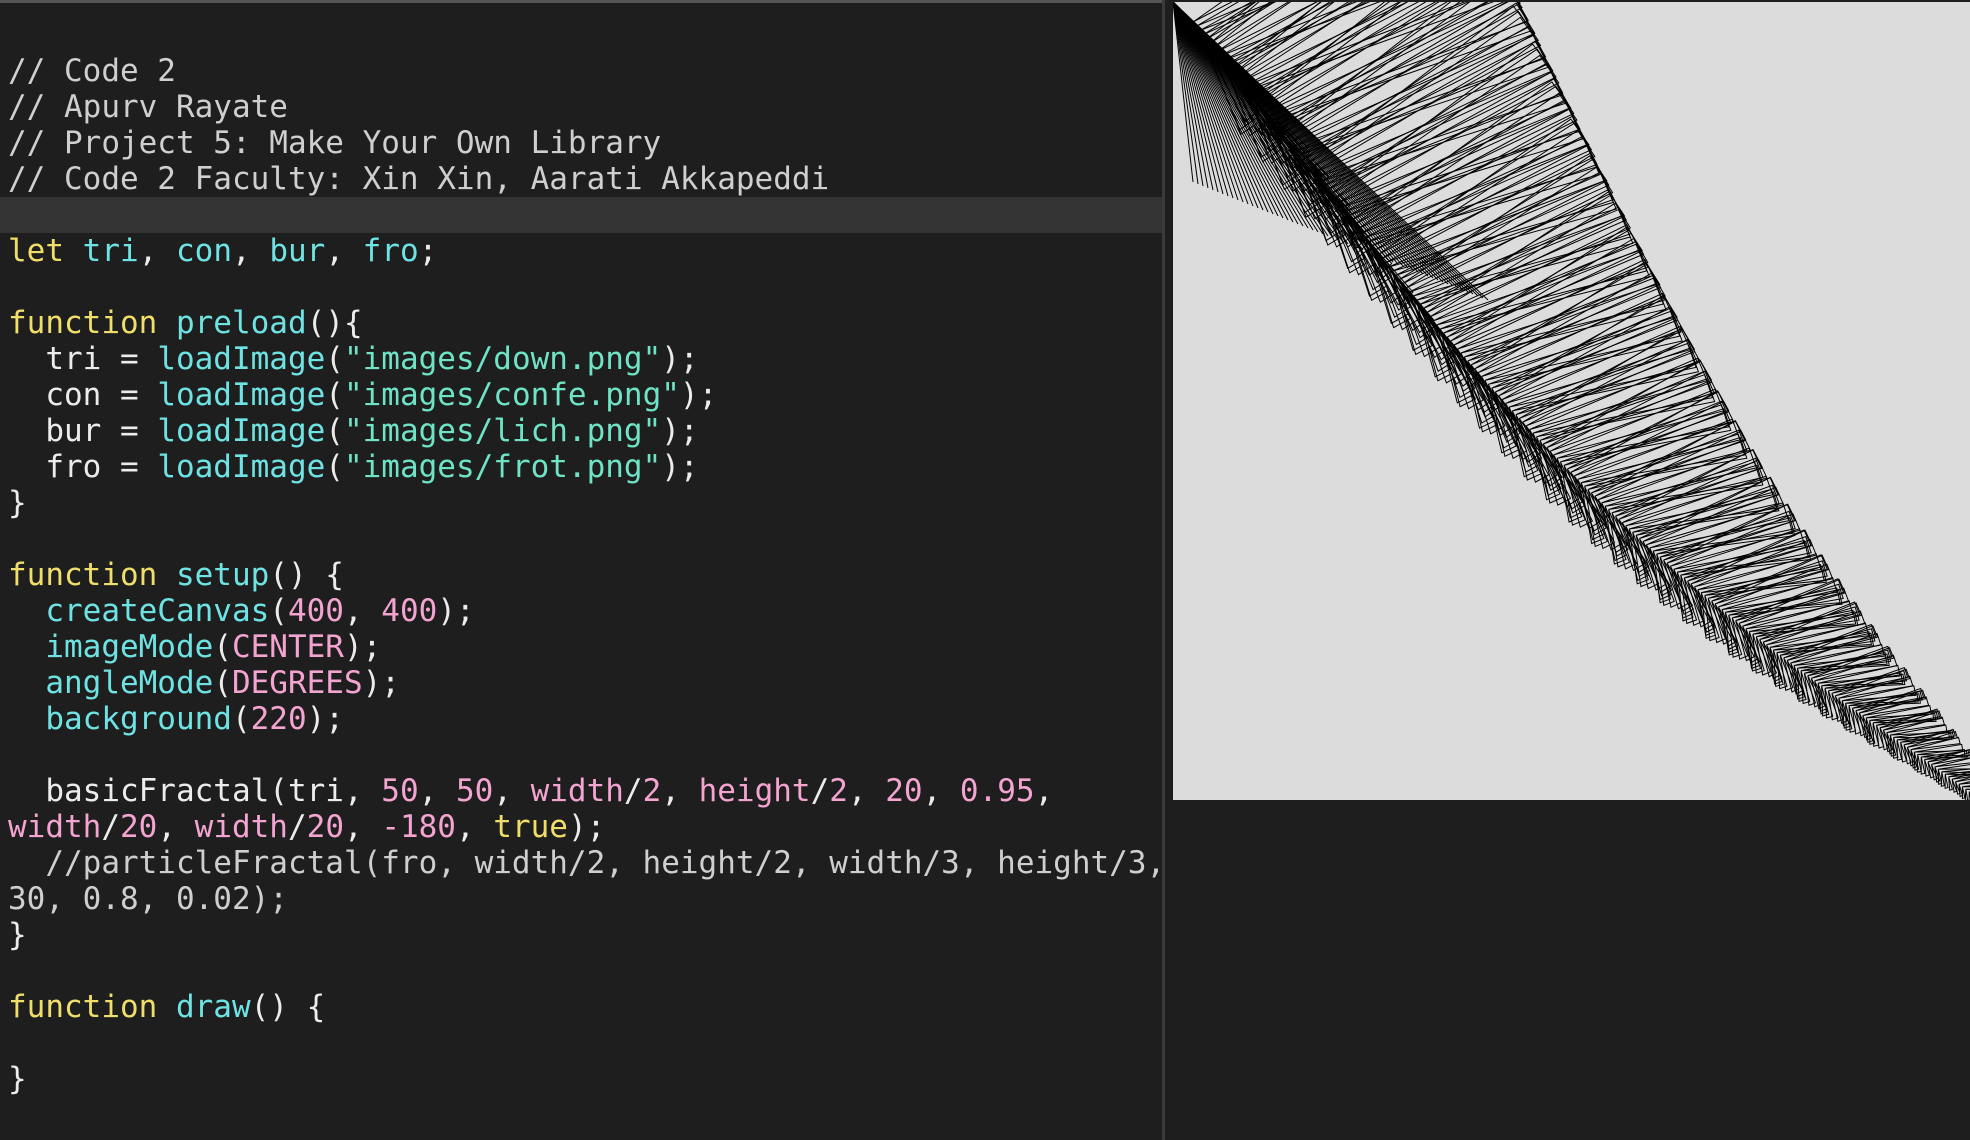 This screenshot has height=1140, width=1970. Describe the element at coordinates (83, 1007) in the screenshot. I see `code-token: function` at that location.